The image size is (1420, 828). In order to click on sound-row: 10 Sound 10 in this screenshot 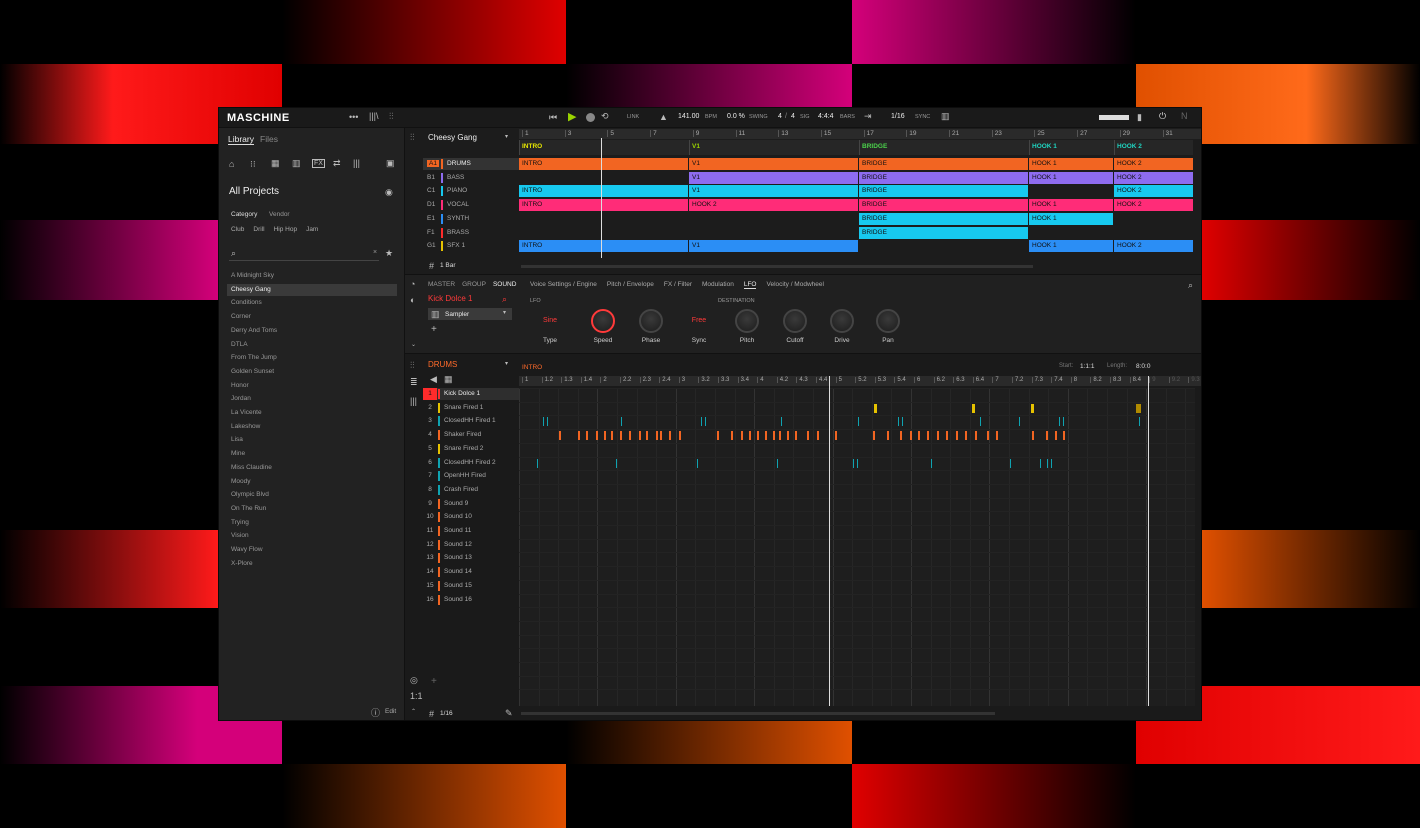, I will do `click(471, 517)`.